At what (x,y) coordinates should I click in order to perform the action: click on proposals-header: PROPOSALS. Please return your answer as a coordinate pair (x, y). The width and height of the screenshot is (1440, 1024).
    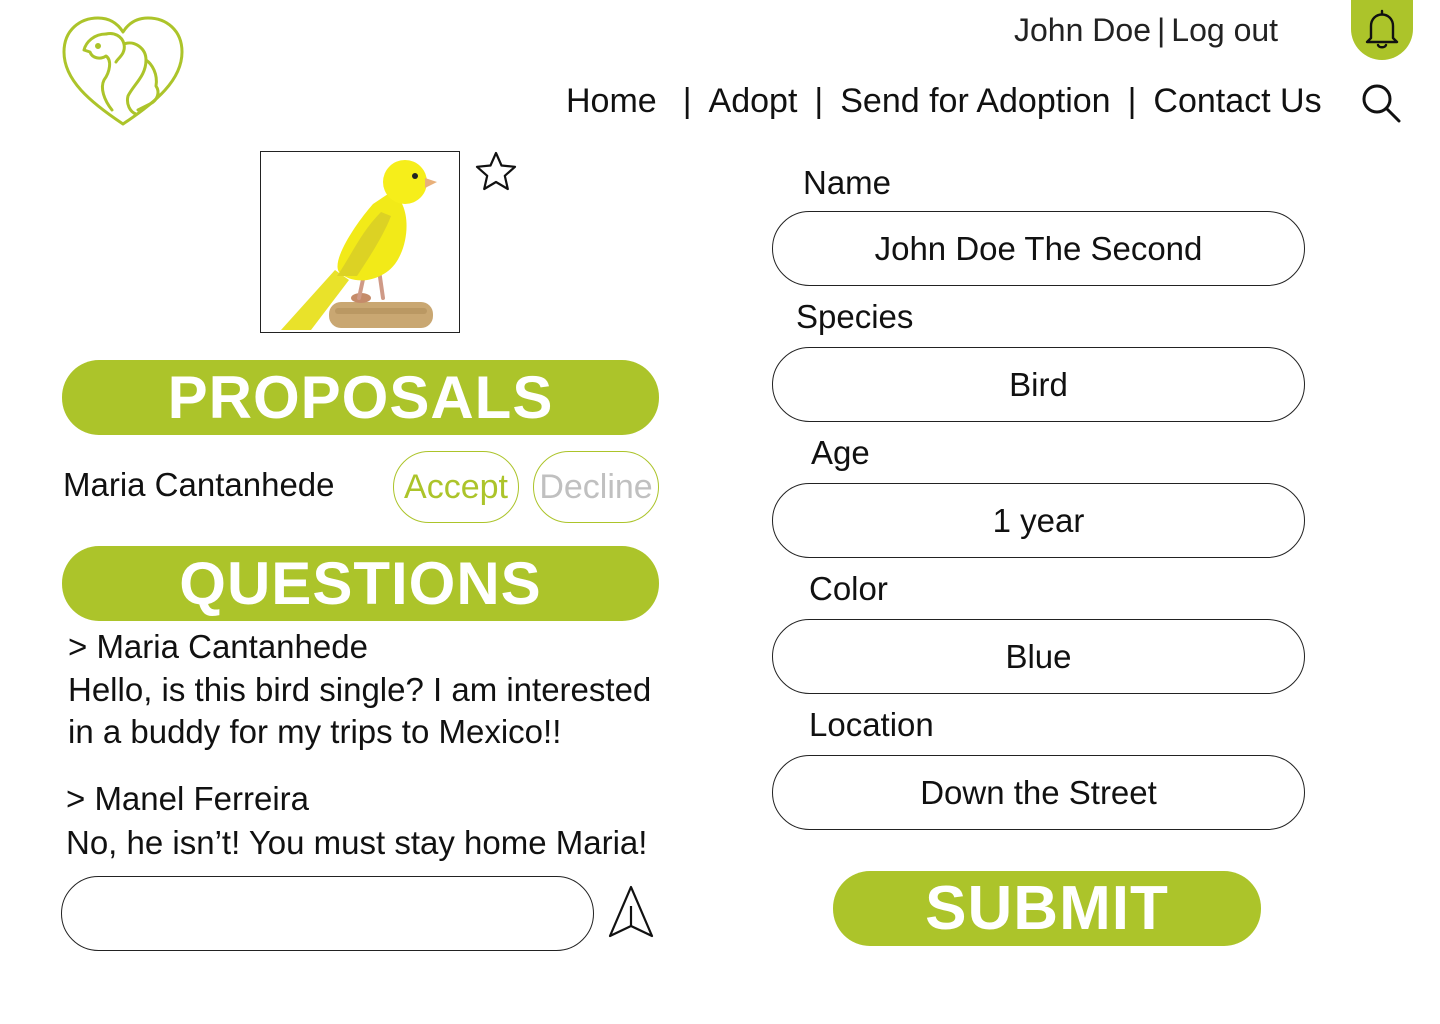
    Looking at the image, I should click on (360, 397).